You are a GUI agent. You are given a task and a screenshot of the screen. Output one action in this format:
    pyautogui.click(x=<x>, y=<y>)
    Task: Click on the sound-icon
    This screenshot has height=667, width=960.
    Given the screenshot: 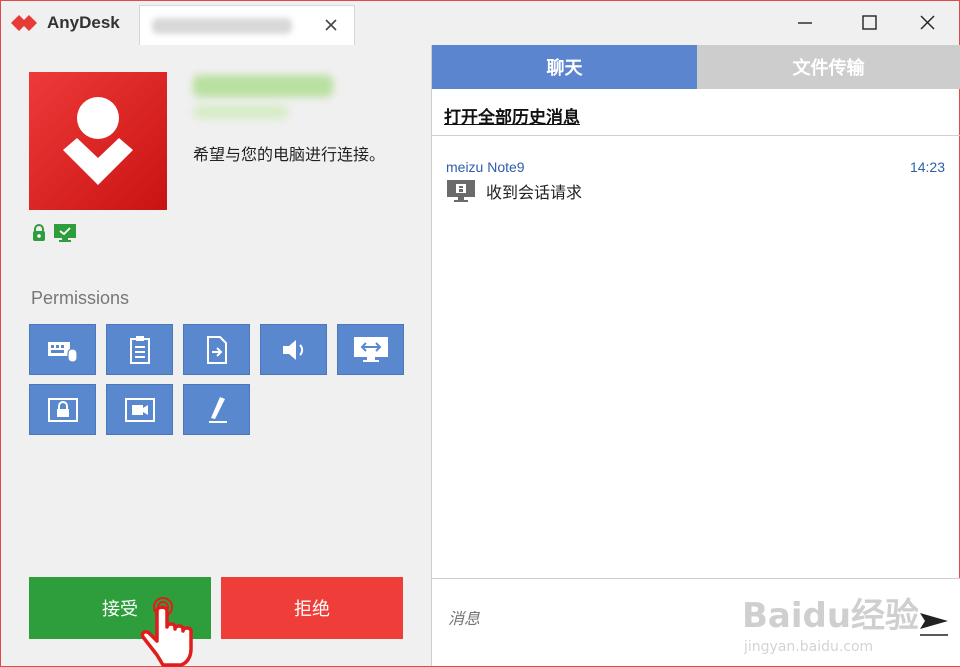 What is the action you would take?
    pyautogui.click(x=292, y=349)
    